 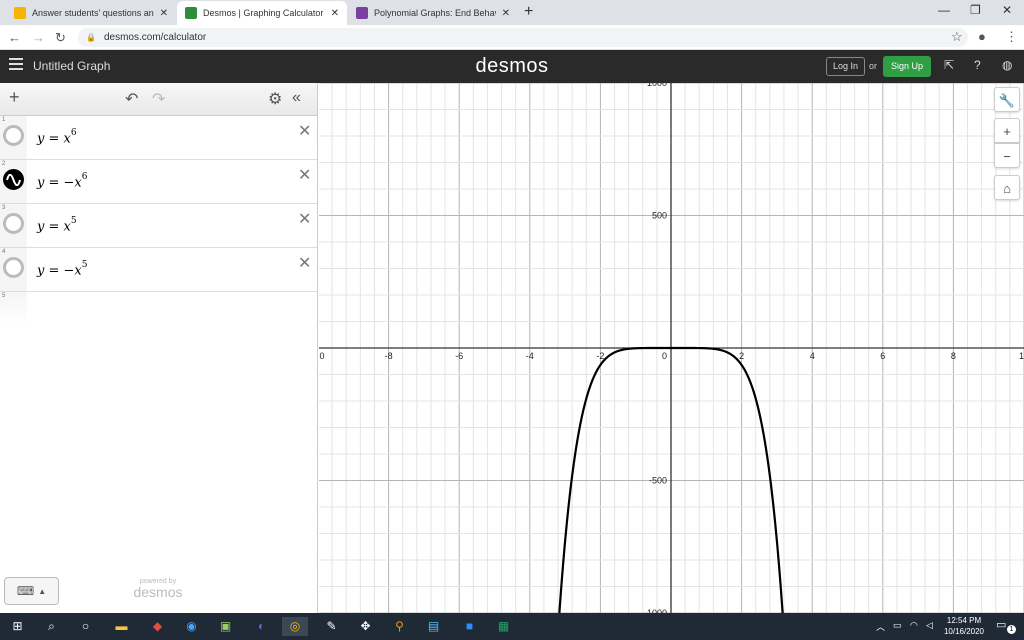 What do you see at coordinates (4, 296) in the screenshot?
I see `expression-number: 5` at bounding box center [4, 296].